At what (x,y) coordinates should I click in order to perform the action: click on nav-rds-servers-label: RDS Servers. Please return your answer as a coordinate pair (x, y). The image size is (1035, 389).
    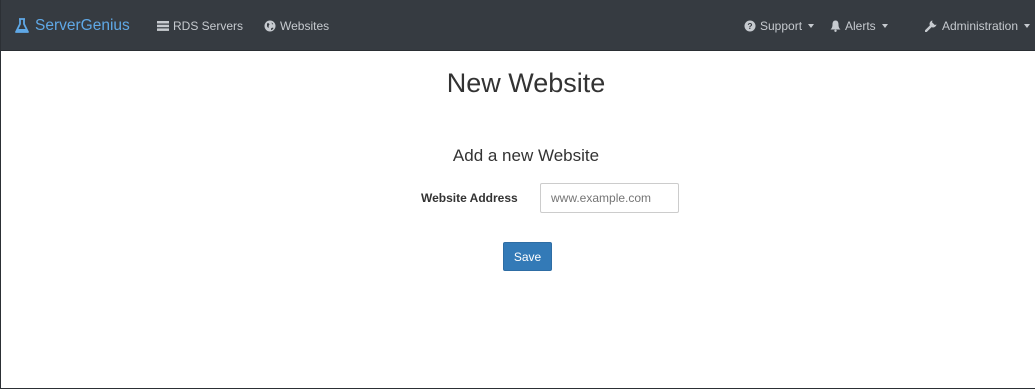
    Looking at the image, I should click on (208, 25).